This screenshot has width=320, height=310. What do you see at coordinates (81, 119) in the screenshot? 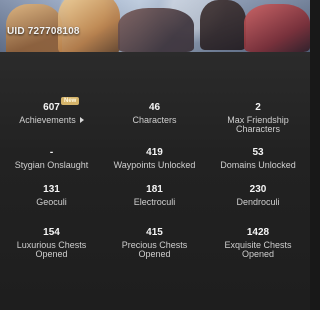
I see `chevron-right-icon` at bounding box center [81, 119].